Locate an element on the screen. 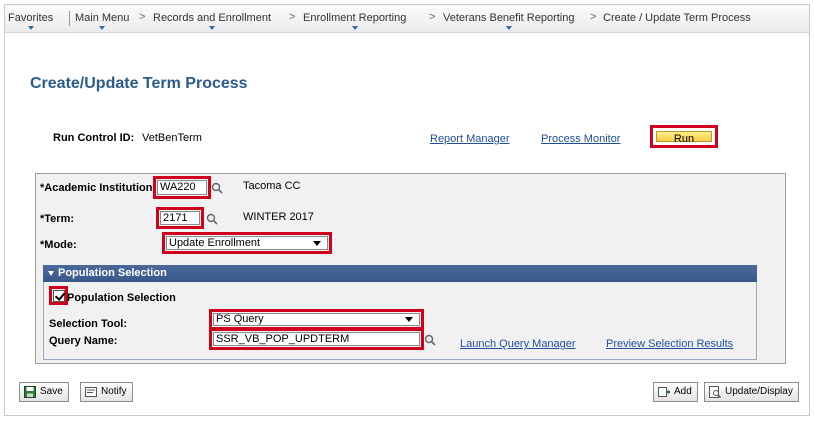 Image resolution: width=814 pixels, height=421 pixels. notify-button: Notify is located at coordinates (106, 392).